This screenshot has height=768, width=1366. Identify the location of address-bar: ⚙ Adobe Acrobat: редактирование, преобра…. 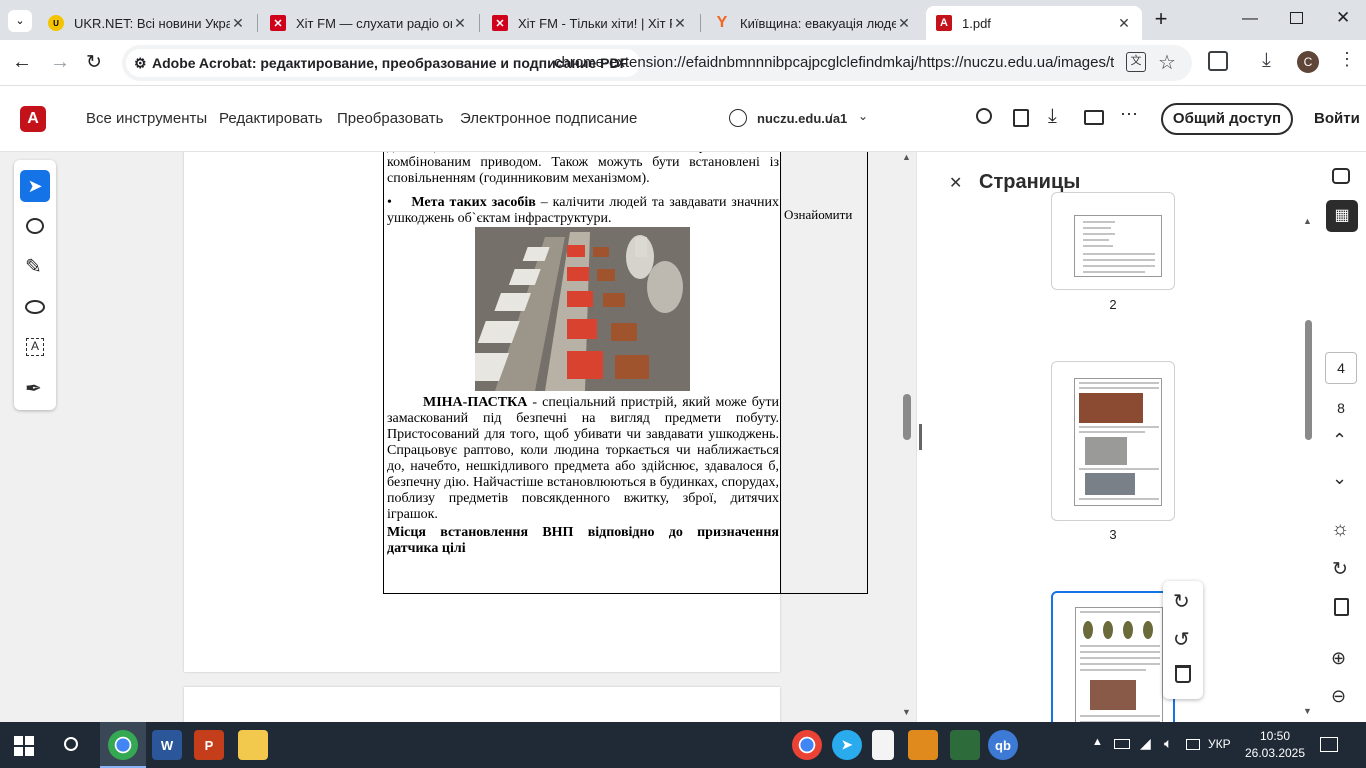
(657, 63).